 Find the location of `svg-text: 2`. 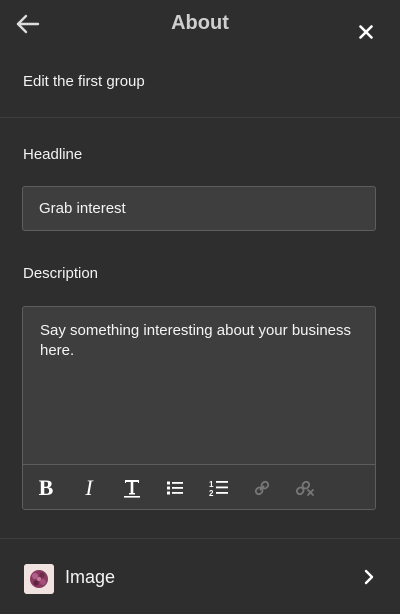

svg-text: 2 is located at coordinates (211, 493).